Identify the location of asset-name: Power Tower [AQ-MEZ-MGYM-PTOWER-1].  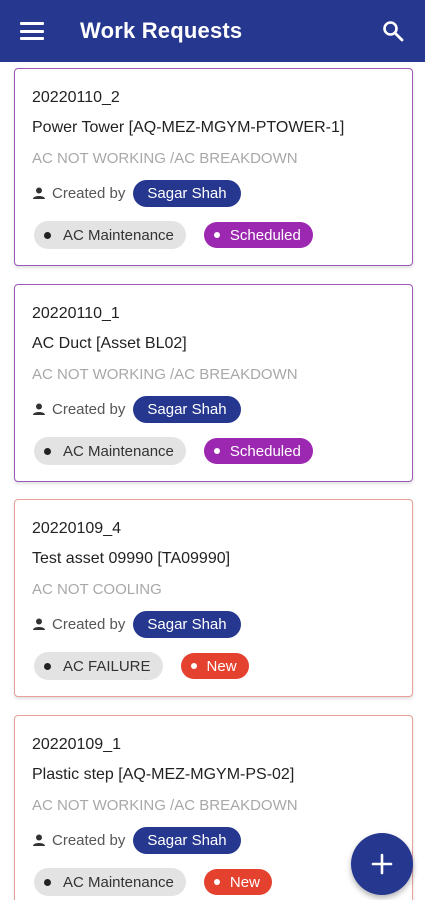
(188, 127).